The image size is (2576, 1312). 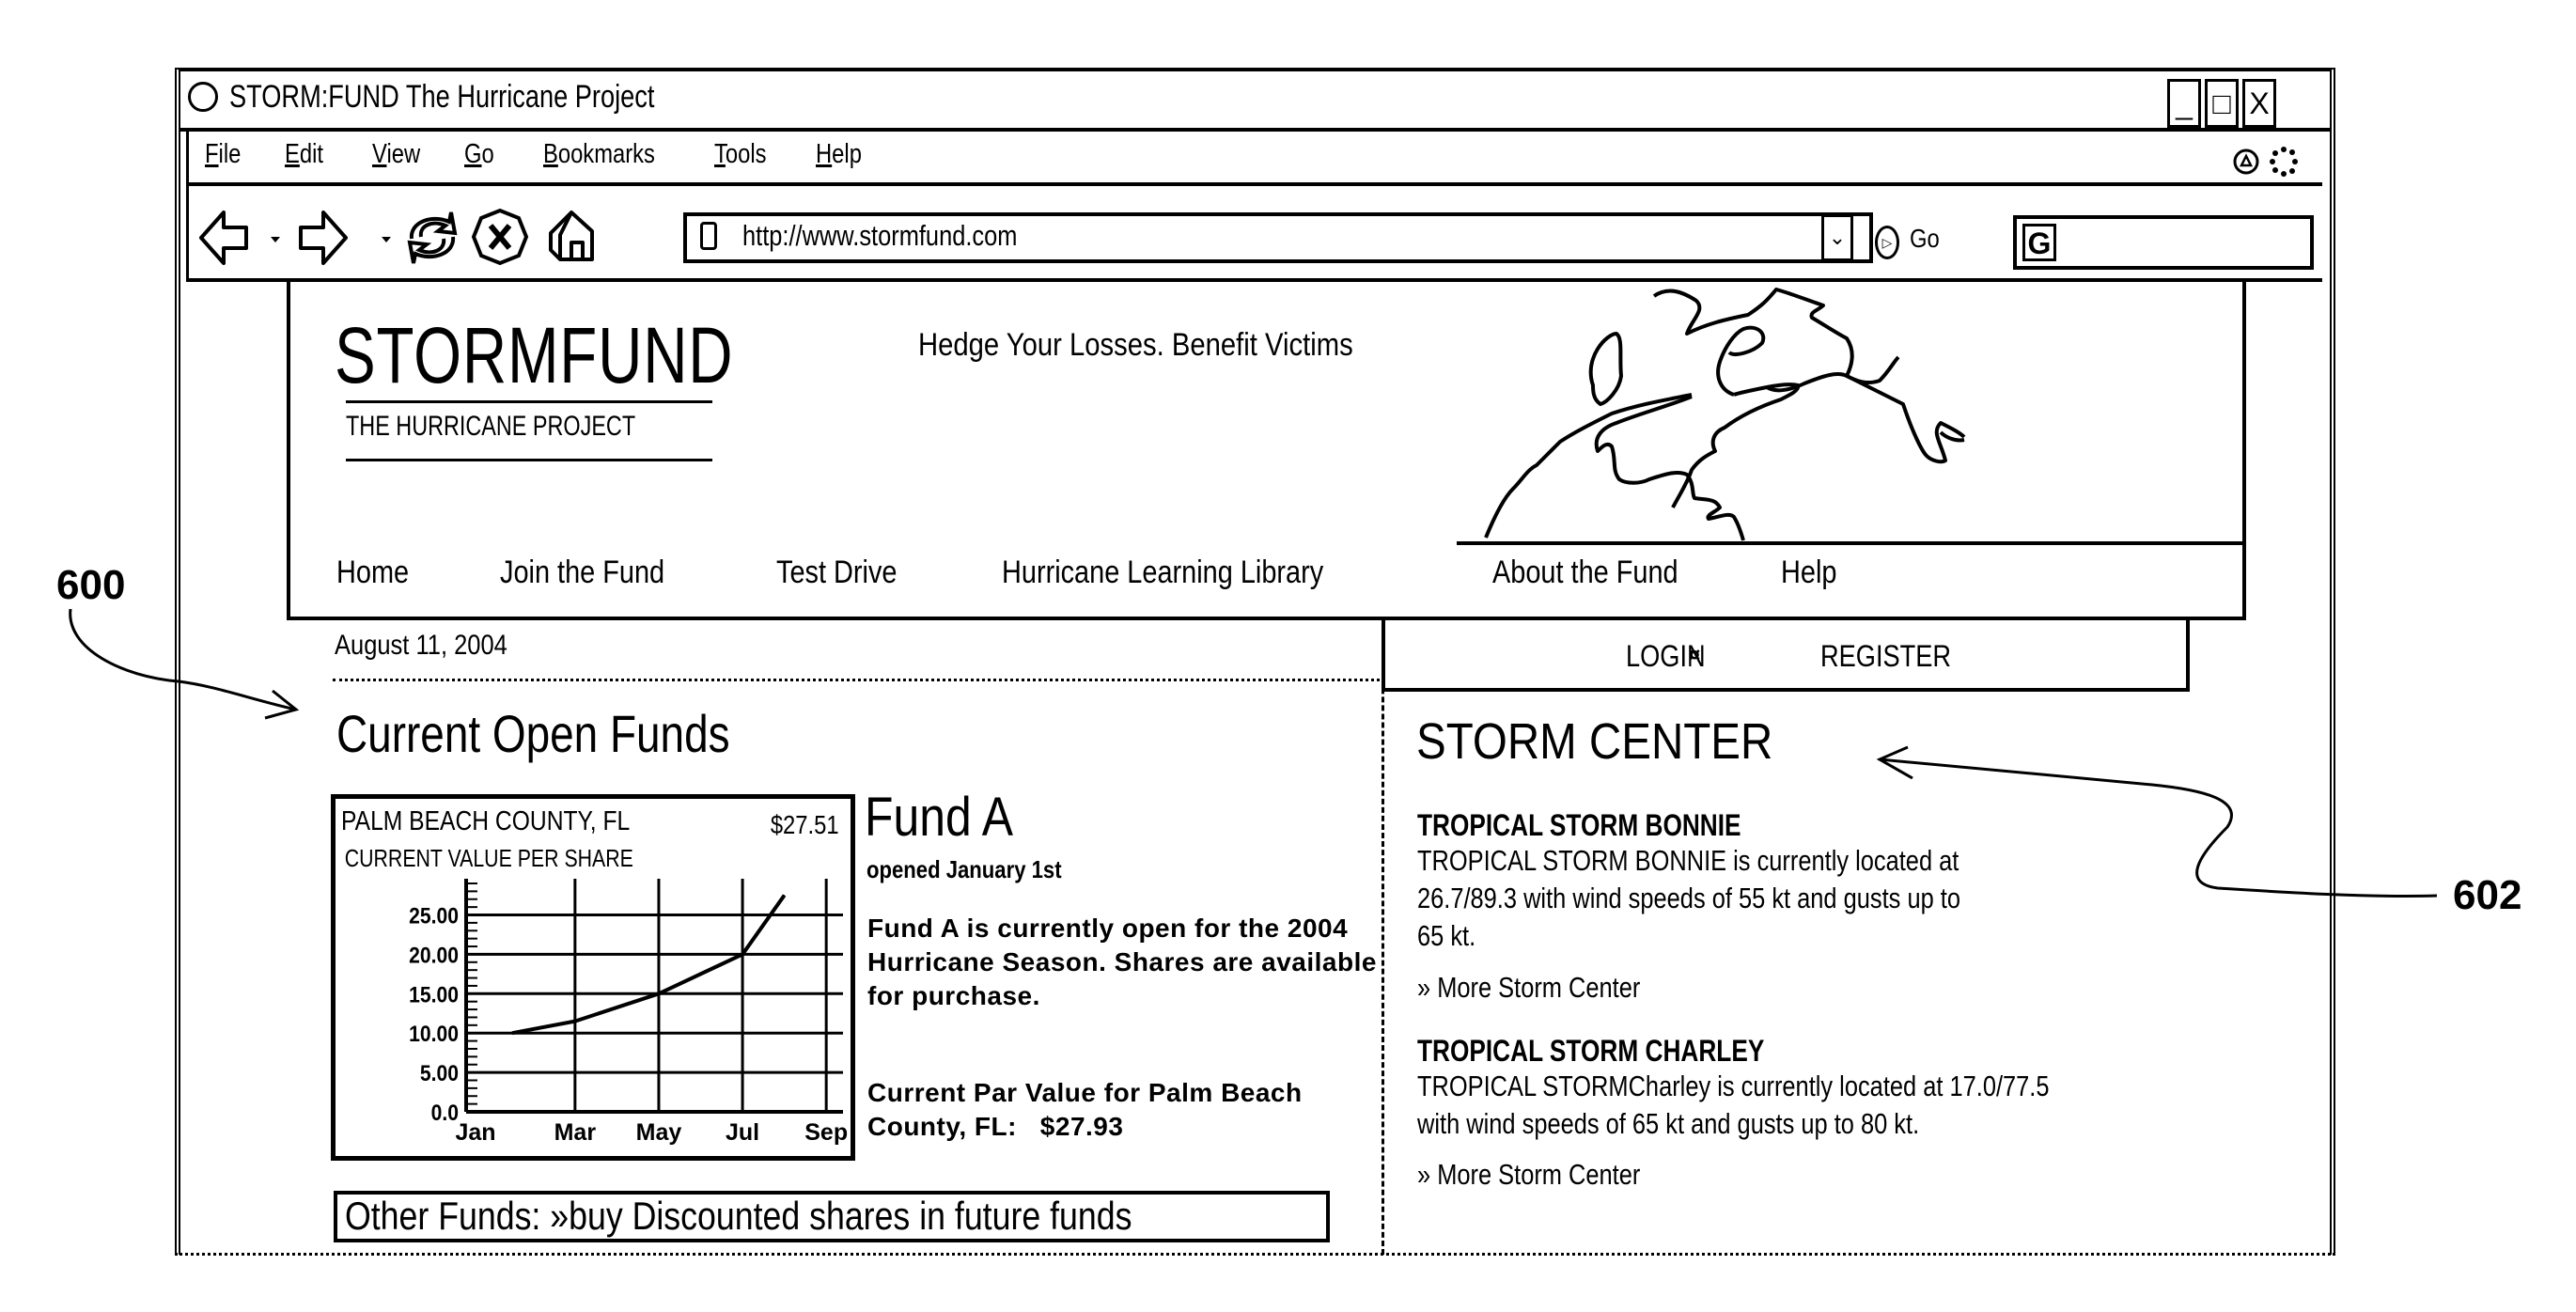 What do you see at coordinates (230, 154) in the screenshot?
I see `menu-file-label: ile` at bounding box center [230, 154].